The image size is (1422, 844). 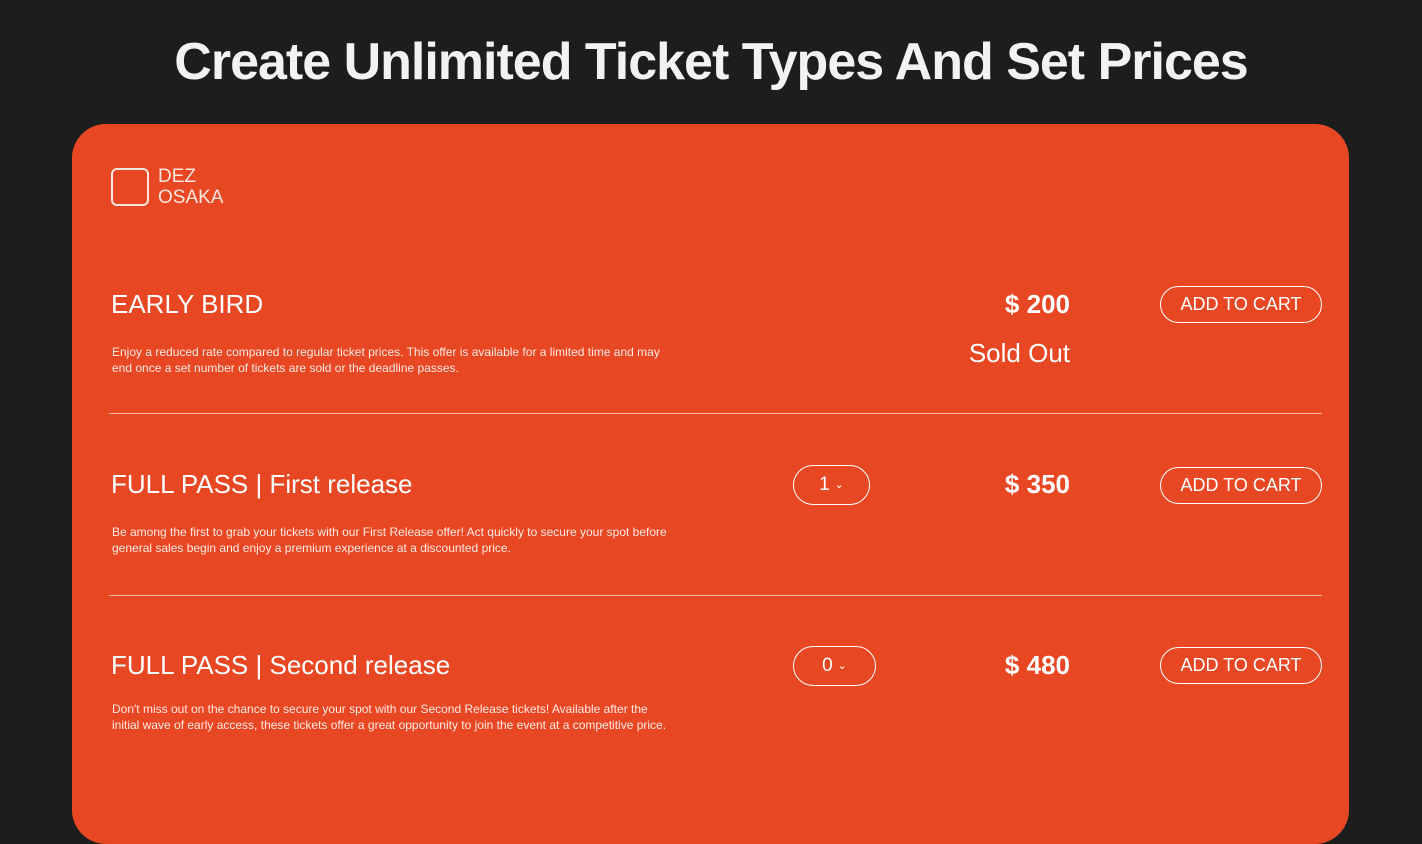 What do you see at coordinates (834, 666) in the screenshot?
I see `quantity-dropdown: 0 ⌄` at bounding box center [834, 666].